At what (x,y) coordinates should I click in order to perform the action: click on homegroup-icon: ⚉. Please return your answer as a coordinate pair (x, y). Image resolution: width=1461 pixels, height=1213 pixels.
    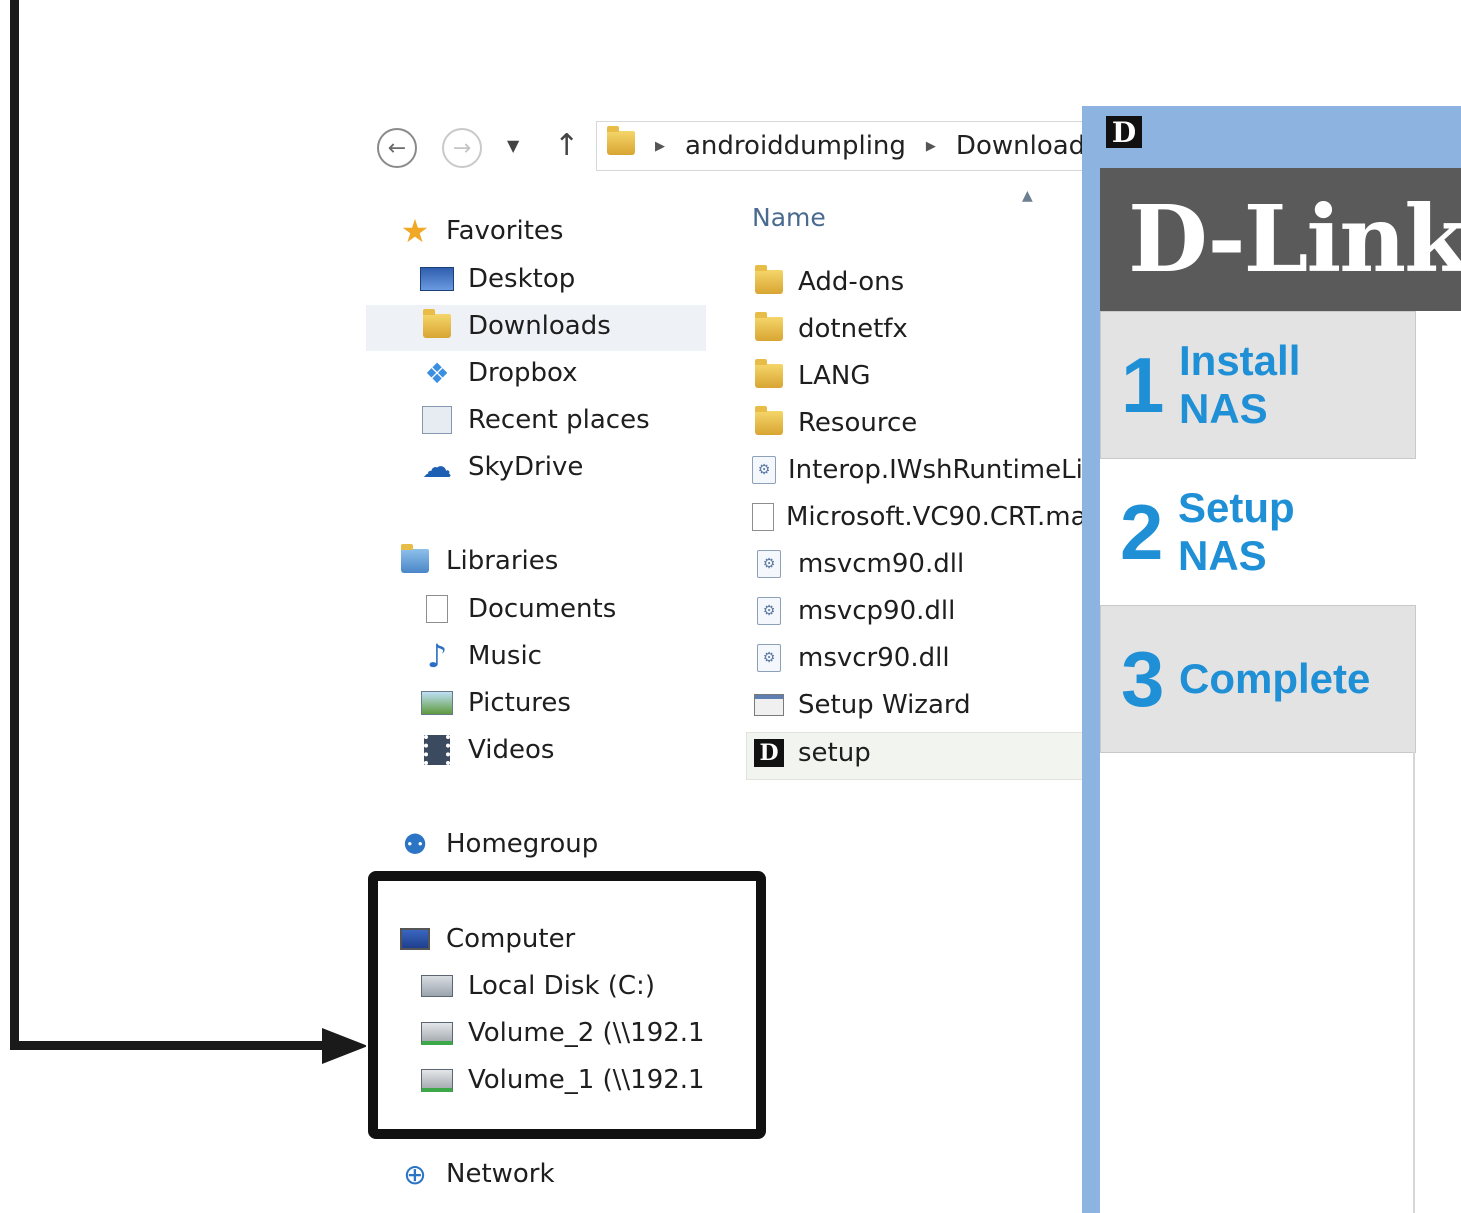
    Looking at the image, I should click on (415, 844).